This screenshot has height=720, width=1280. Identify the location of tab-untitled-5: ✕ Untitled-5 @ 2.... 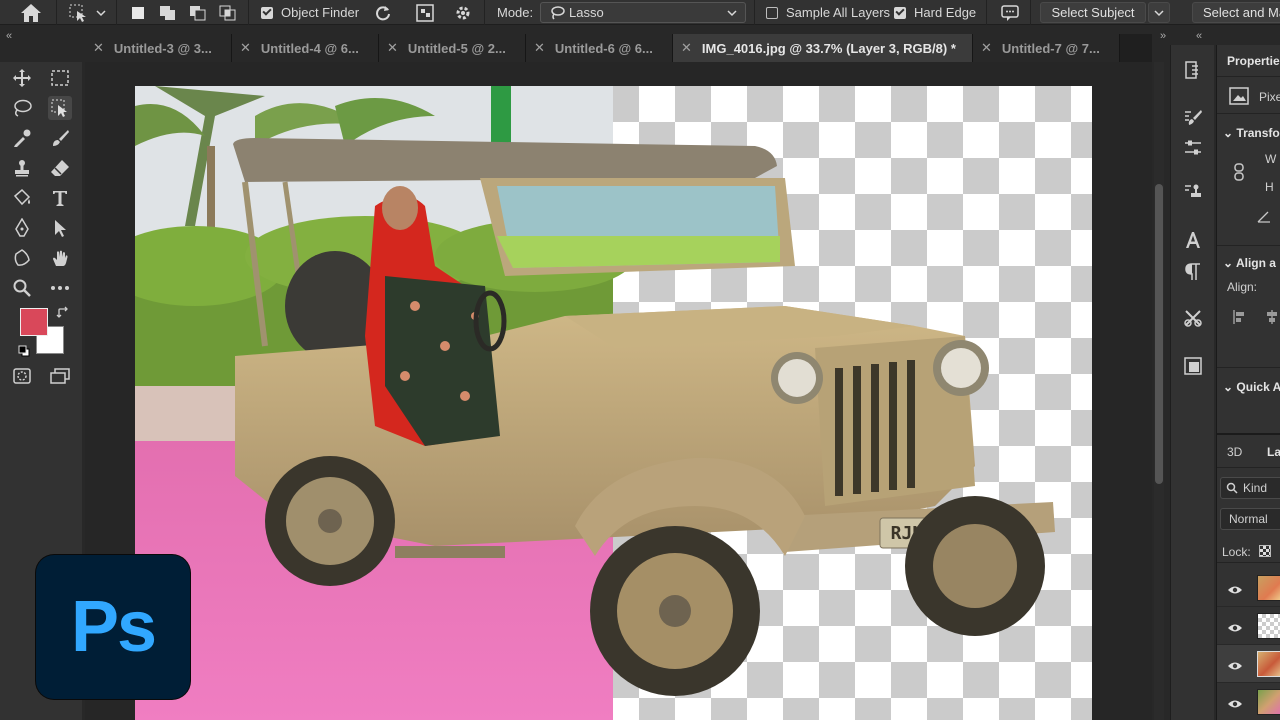
(452, 48).